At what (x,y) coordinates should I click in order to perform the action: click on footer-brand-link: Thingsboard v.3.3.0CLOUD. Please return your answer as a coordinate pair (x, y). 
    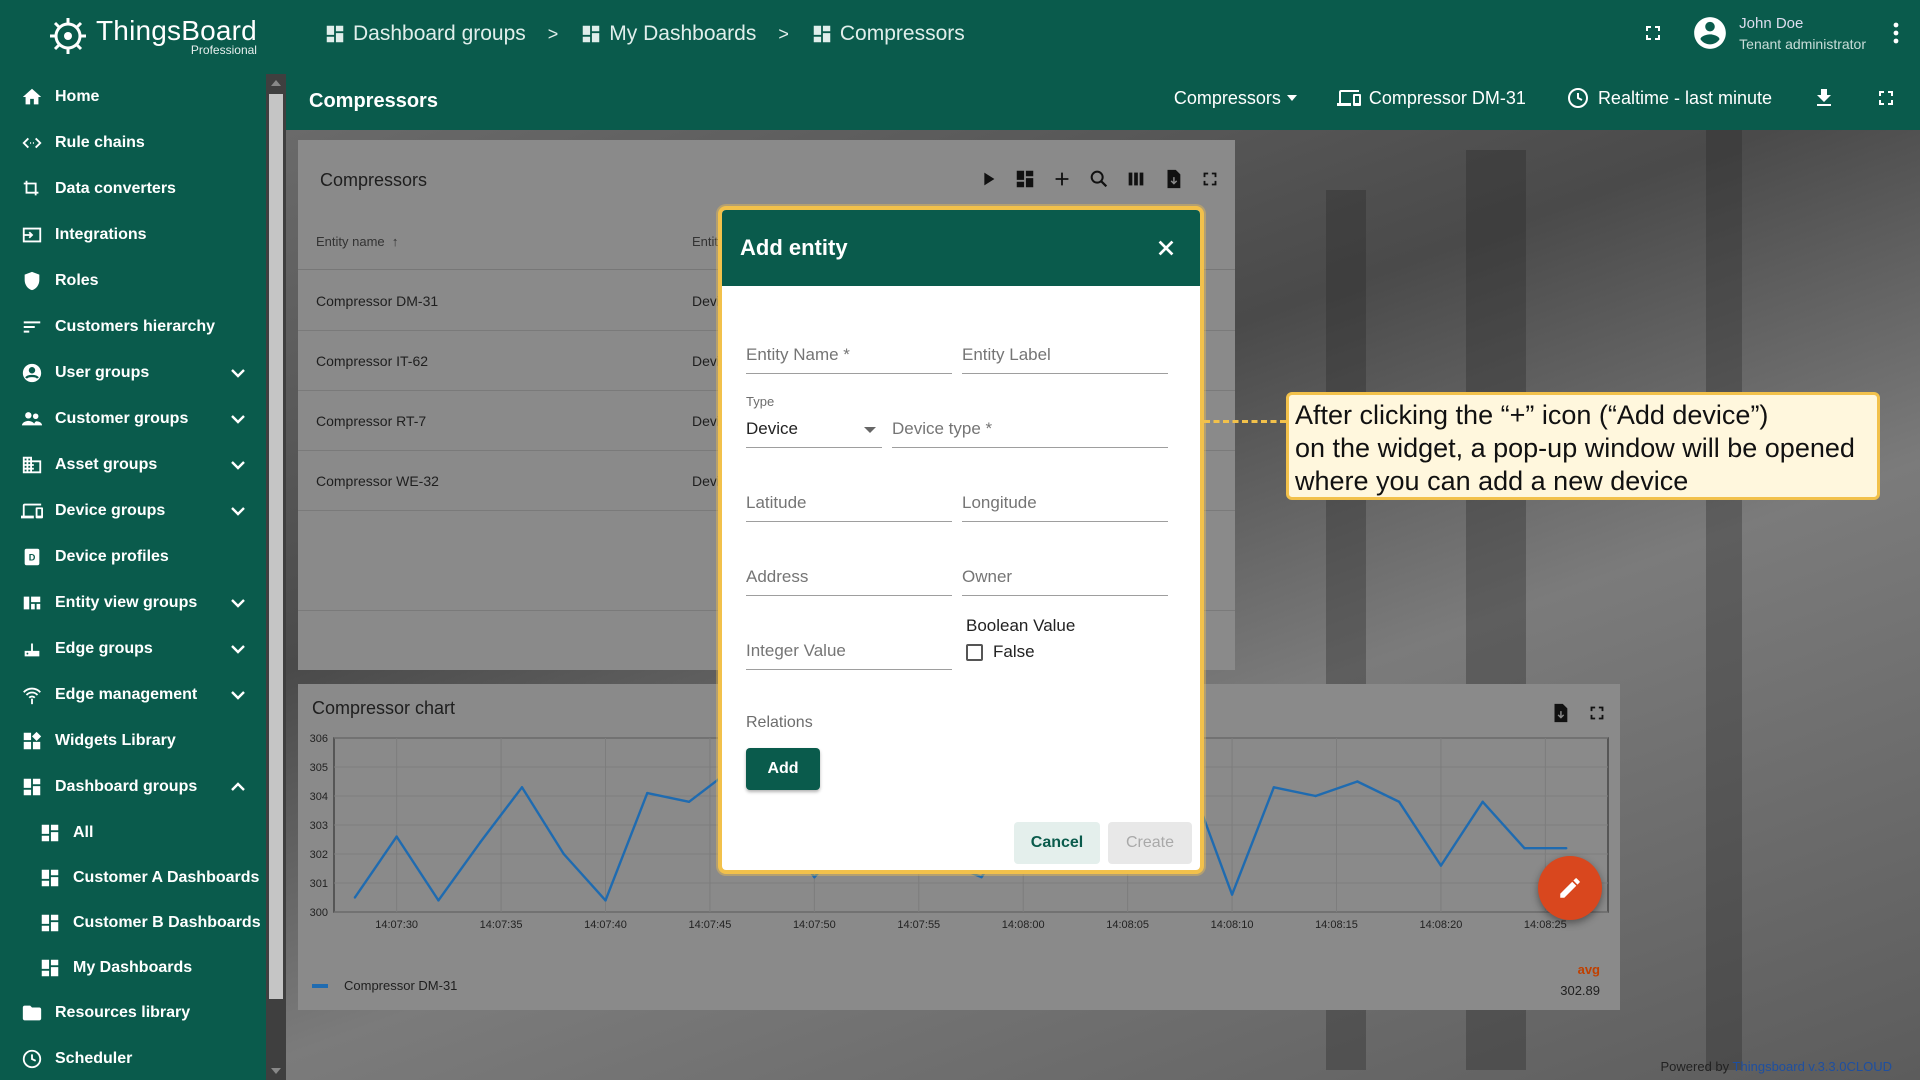
    Looking at the image, I should click on (1812, 1066).